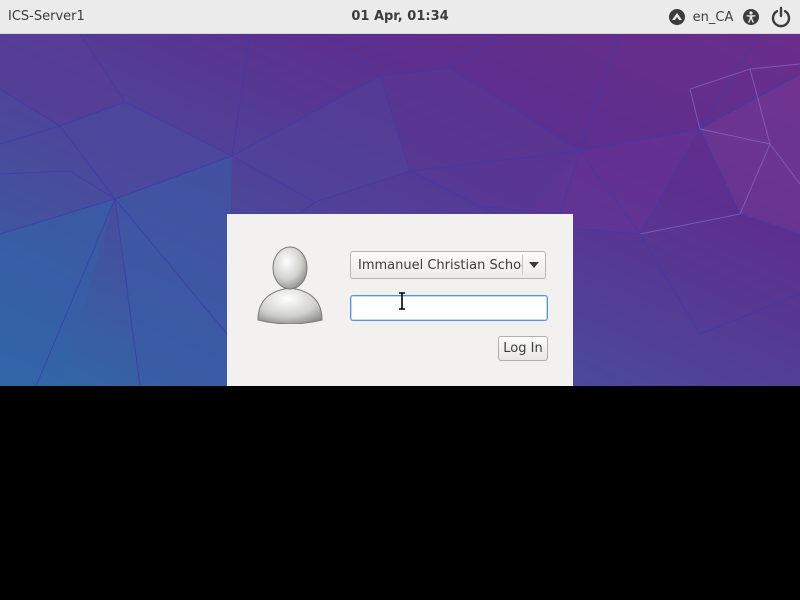 Image resolution: width=800 pixels, height=600 pixels. I want to click on top-bar: ICS-Server1 01 Apr, 01:34 en_CA, so click(400, 17).